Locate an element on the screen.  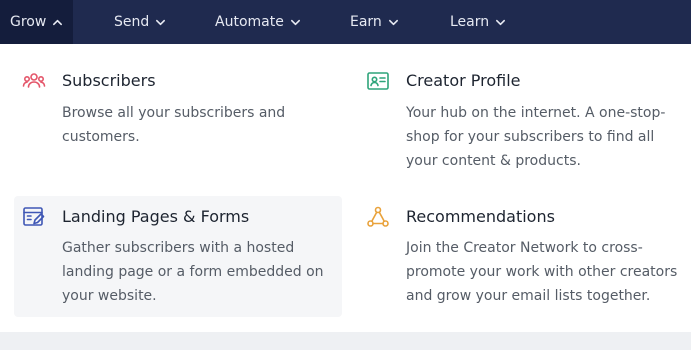
nav-grow: Grow is located at coordinates (37, 22).